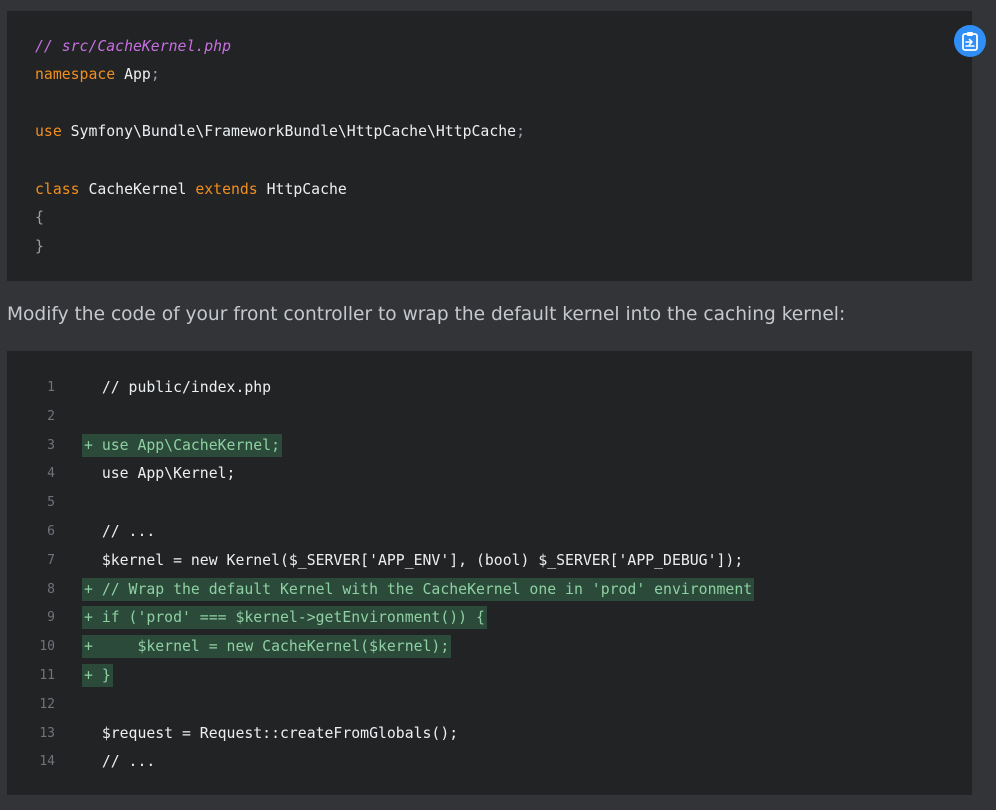  I want to click on diff-line: 12, so click(489, 704).